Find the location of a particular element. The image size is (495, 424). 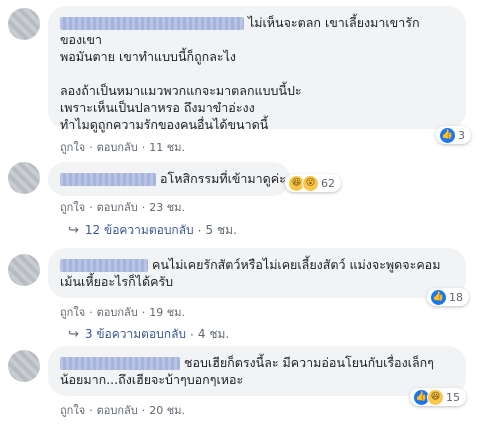

comment-text-line: น้อยมาก...ถึงเฮียจะบ้าๆบอกๆเหอะ is located at coordinates (152, 379).